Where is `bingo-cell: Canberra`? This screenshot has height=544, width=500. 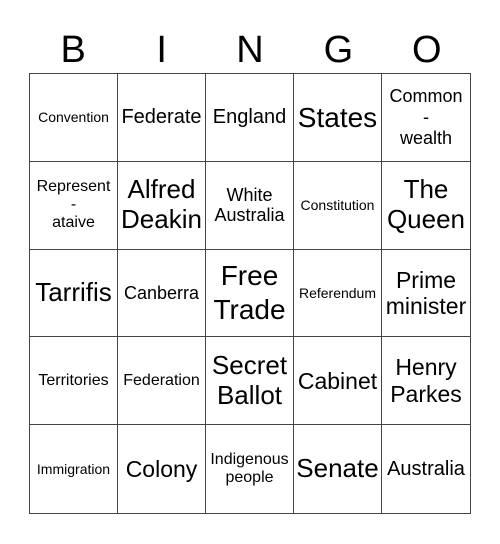
bingo-cell: Canberra is located at coordinates (162, 293).